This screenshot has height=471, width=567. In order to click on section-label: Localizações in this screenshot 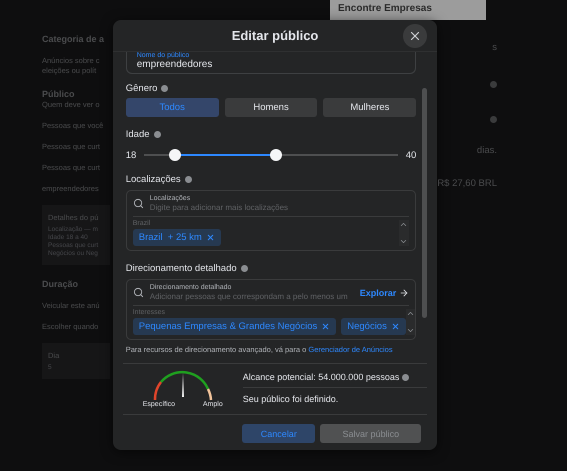, I will do `click(153, 179)`.